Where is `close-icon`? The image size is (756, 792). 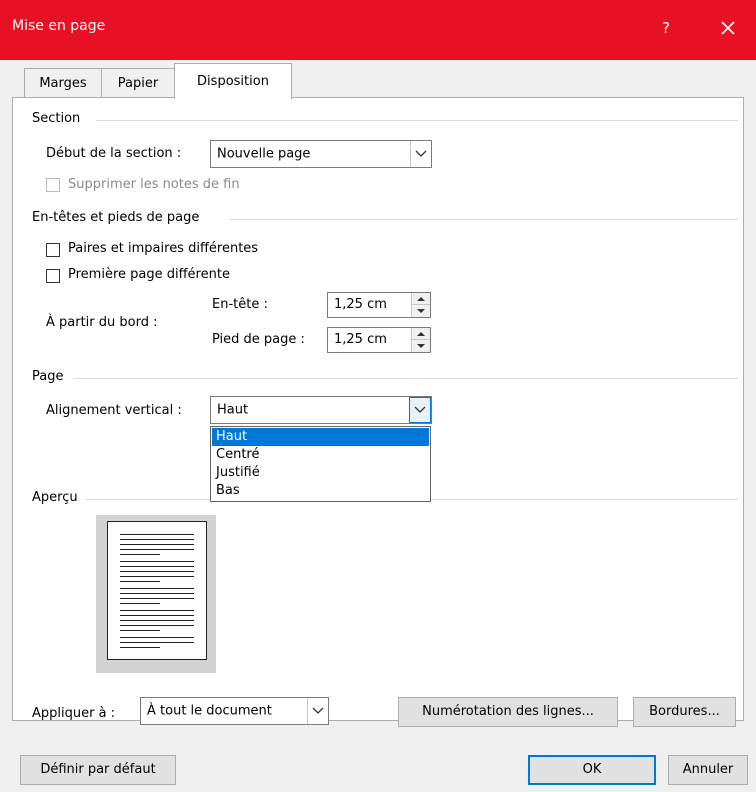
close-icon is located at coordinates (728, 28).